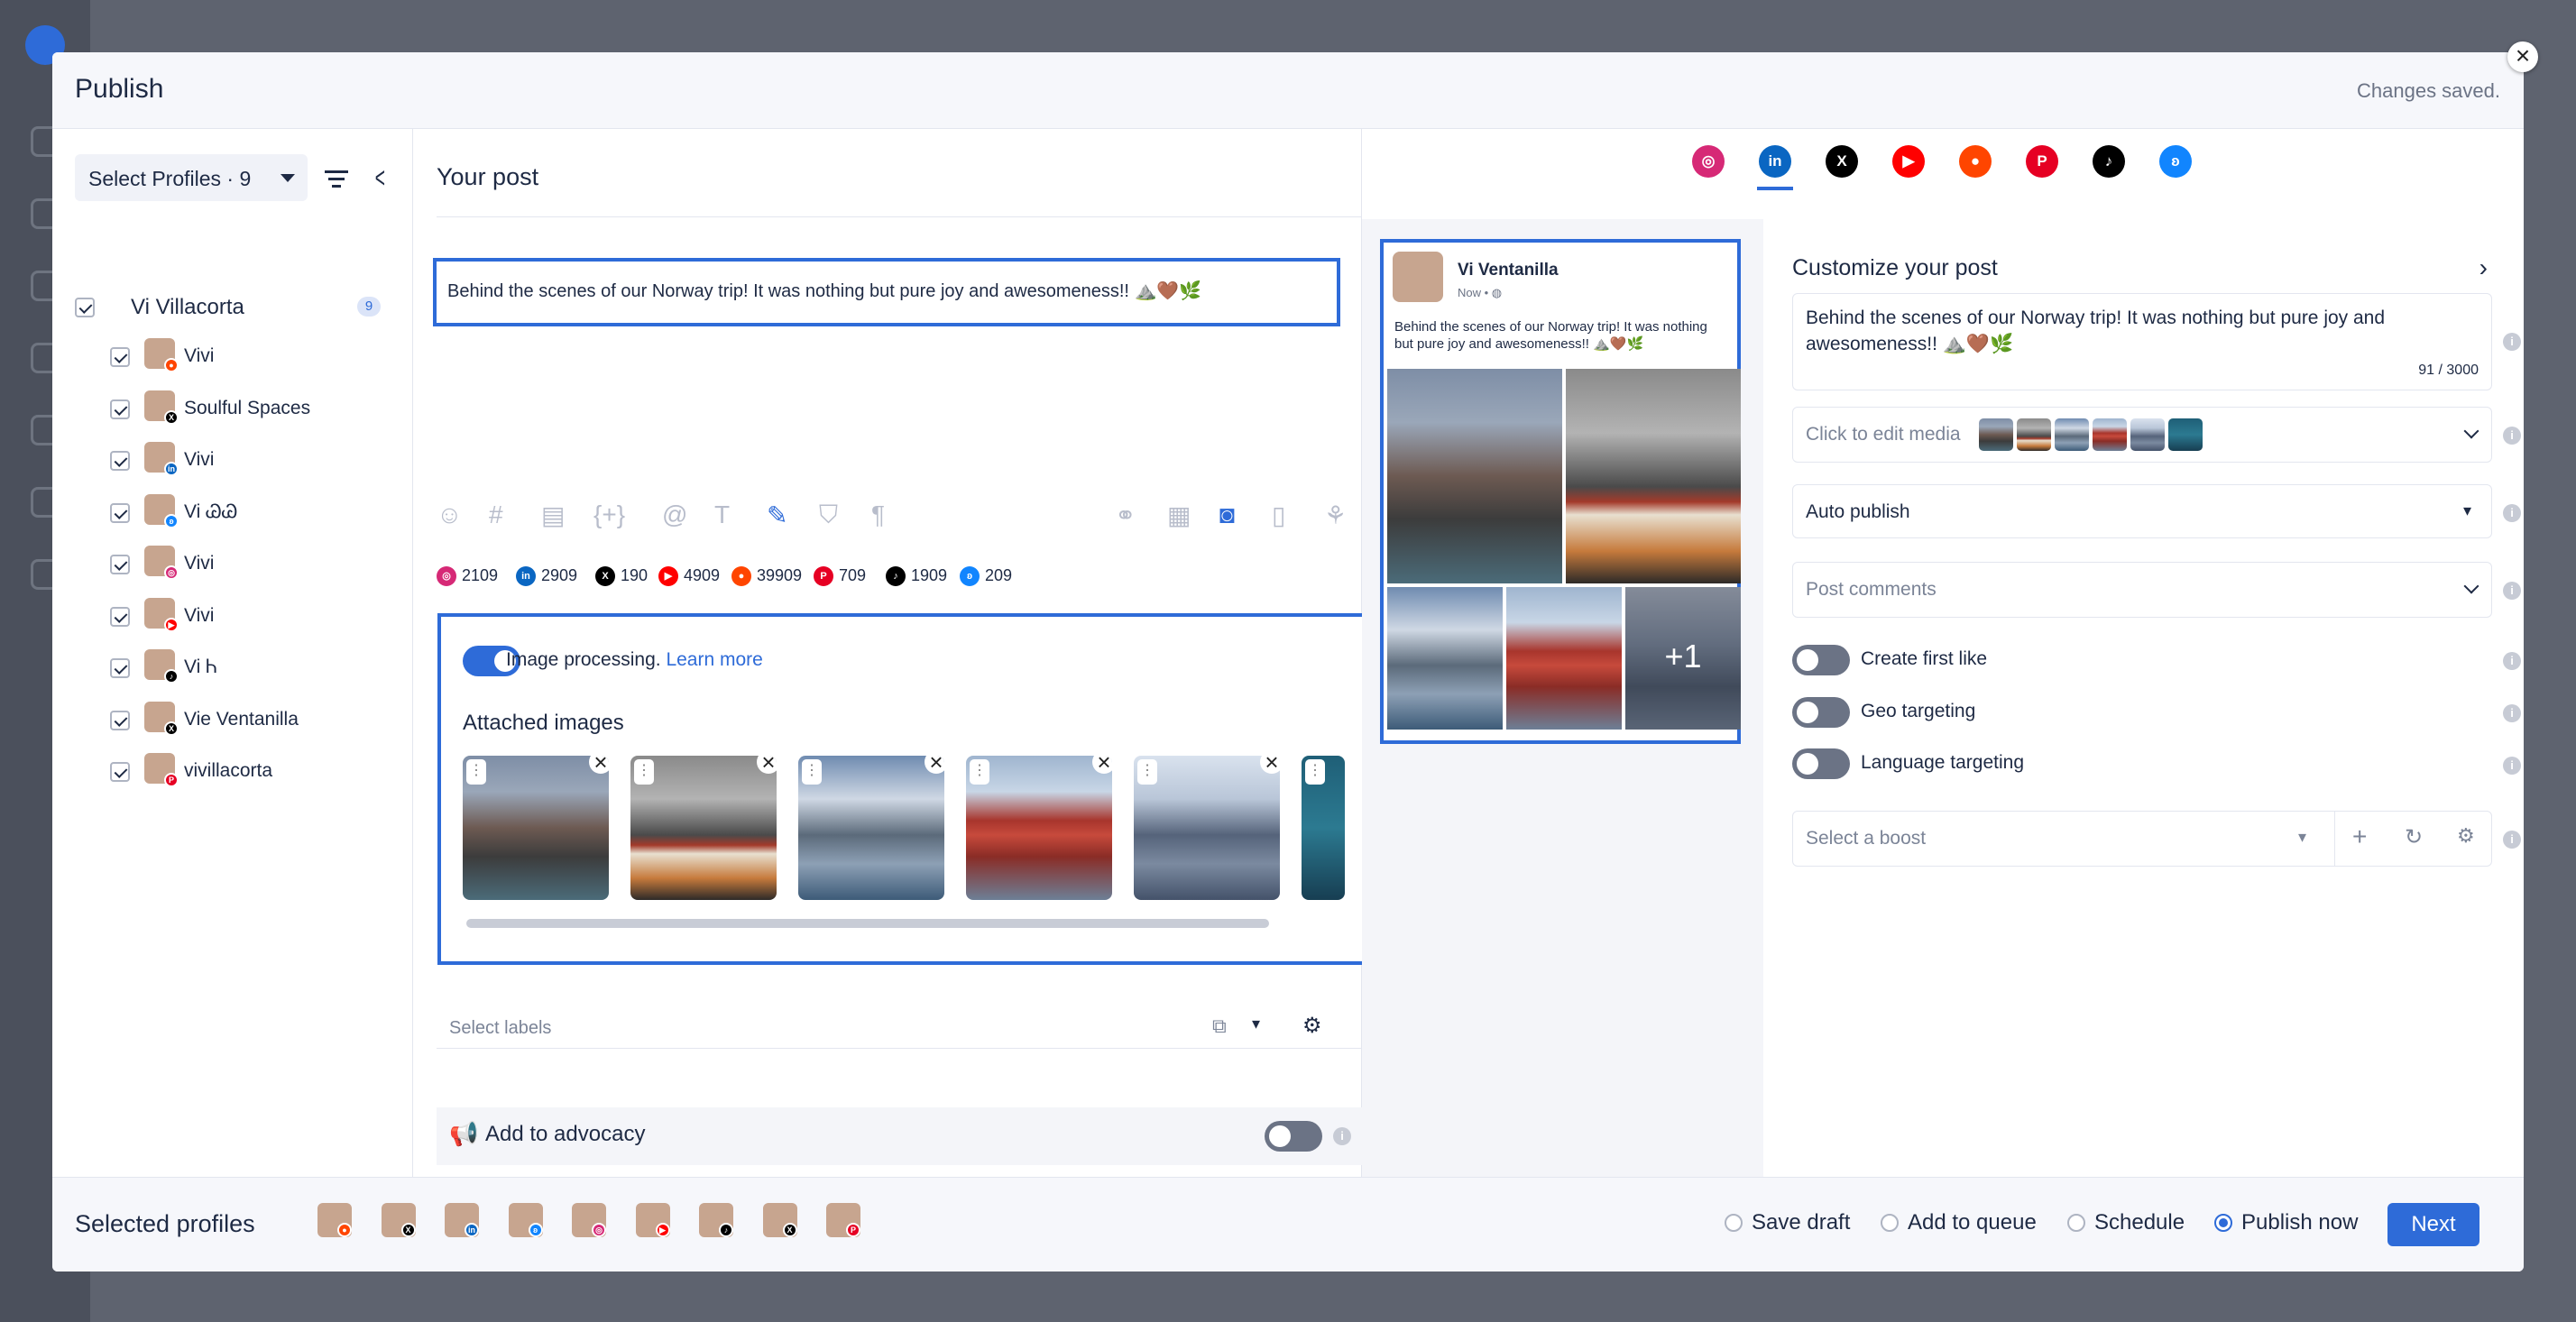 The height and width of the screenshot is (1322, 2576). Describe the element at coordinates (2076, 1223) in the screenshot. I see `schedule-radio` at that location.